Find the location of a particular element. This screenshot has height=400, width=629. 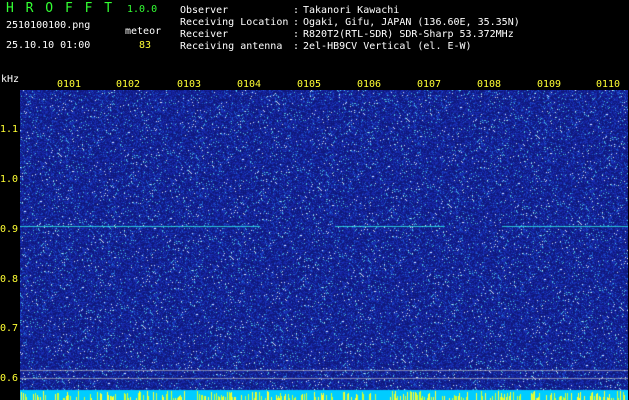

x-tick-label: 0107 is located at coordinates (429, 84).